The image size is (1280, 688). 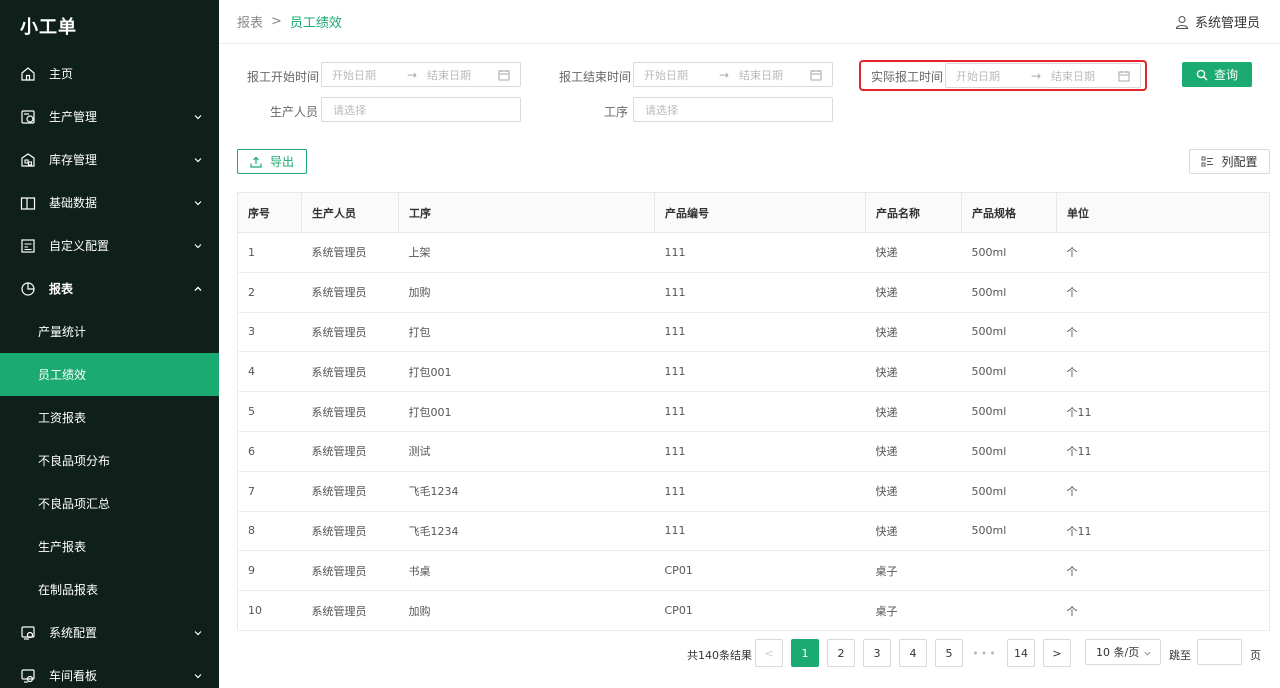 What do you see at coordinates (109, 245) in the screenshot?
I see `sidebar-item-custom-config: 自定义配置` at bounding box center [109, 245].